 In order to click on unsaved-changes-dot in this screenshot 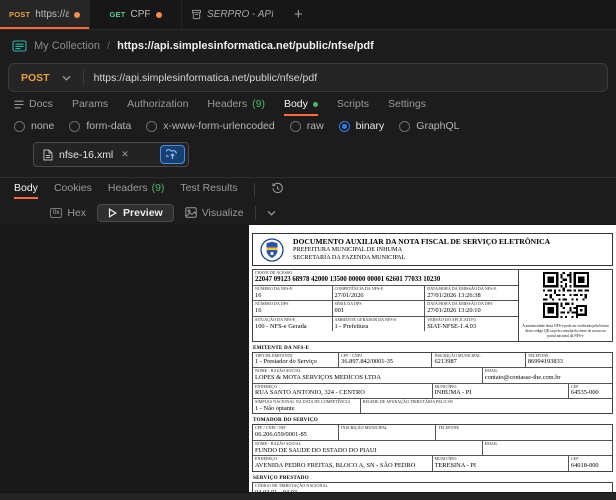, I will do `click(77, 14)`.